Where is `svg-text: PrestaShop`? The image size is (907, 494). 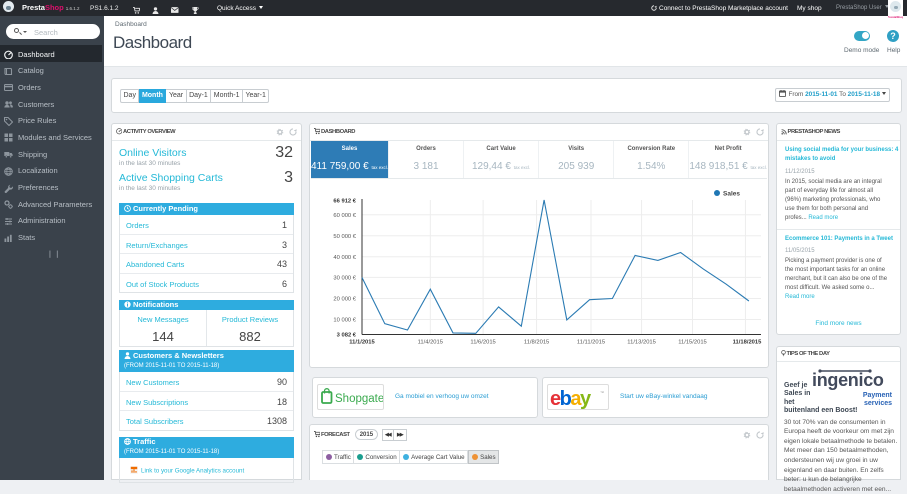 svg-text: PrestaShop is located at coordinates (895, 17).